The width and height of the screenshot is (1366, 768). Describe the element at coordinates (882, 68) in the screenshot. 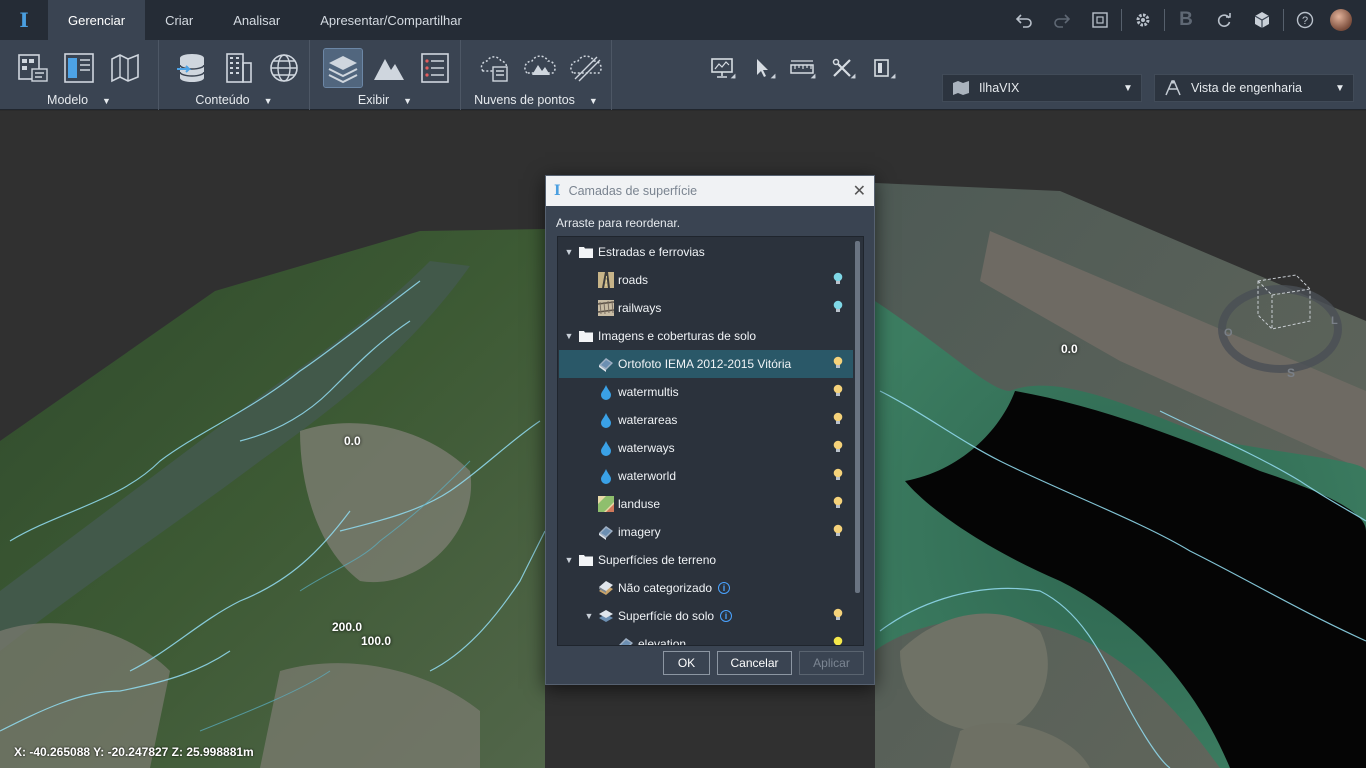

I see `section-icon` at that location.